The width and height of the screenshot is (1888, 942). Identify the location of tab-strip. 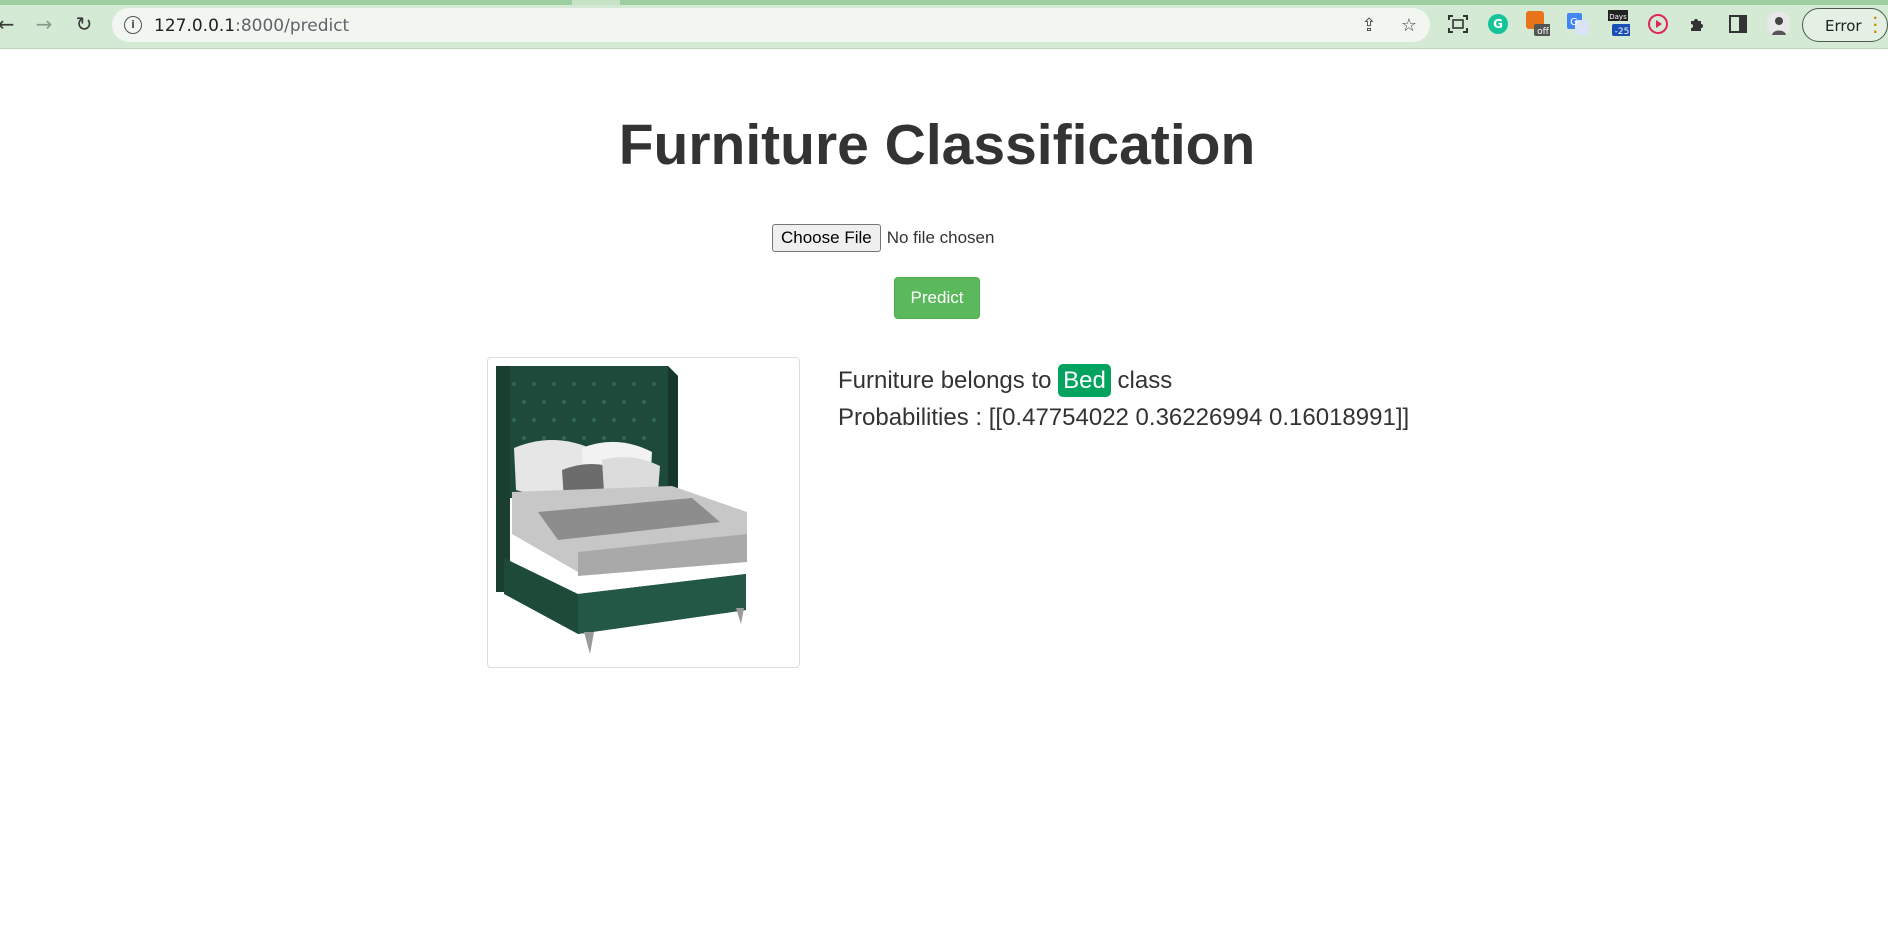
(944, 2).